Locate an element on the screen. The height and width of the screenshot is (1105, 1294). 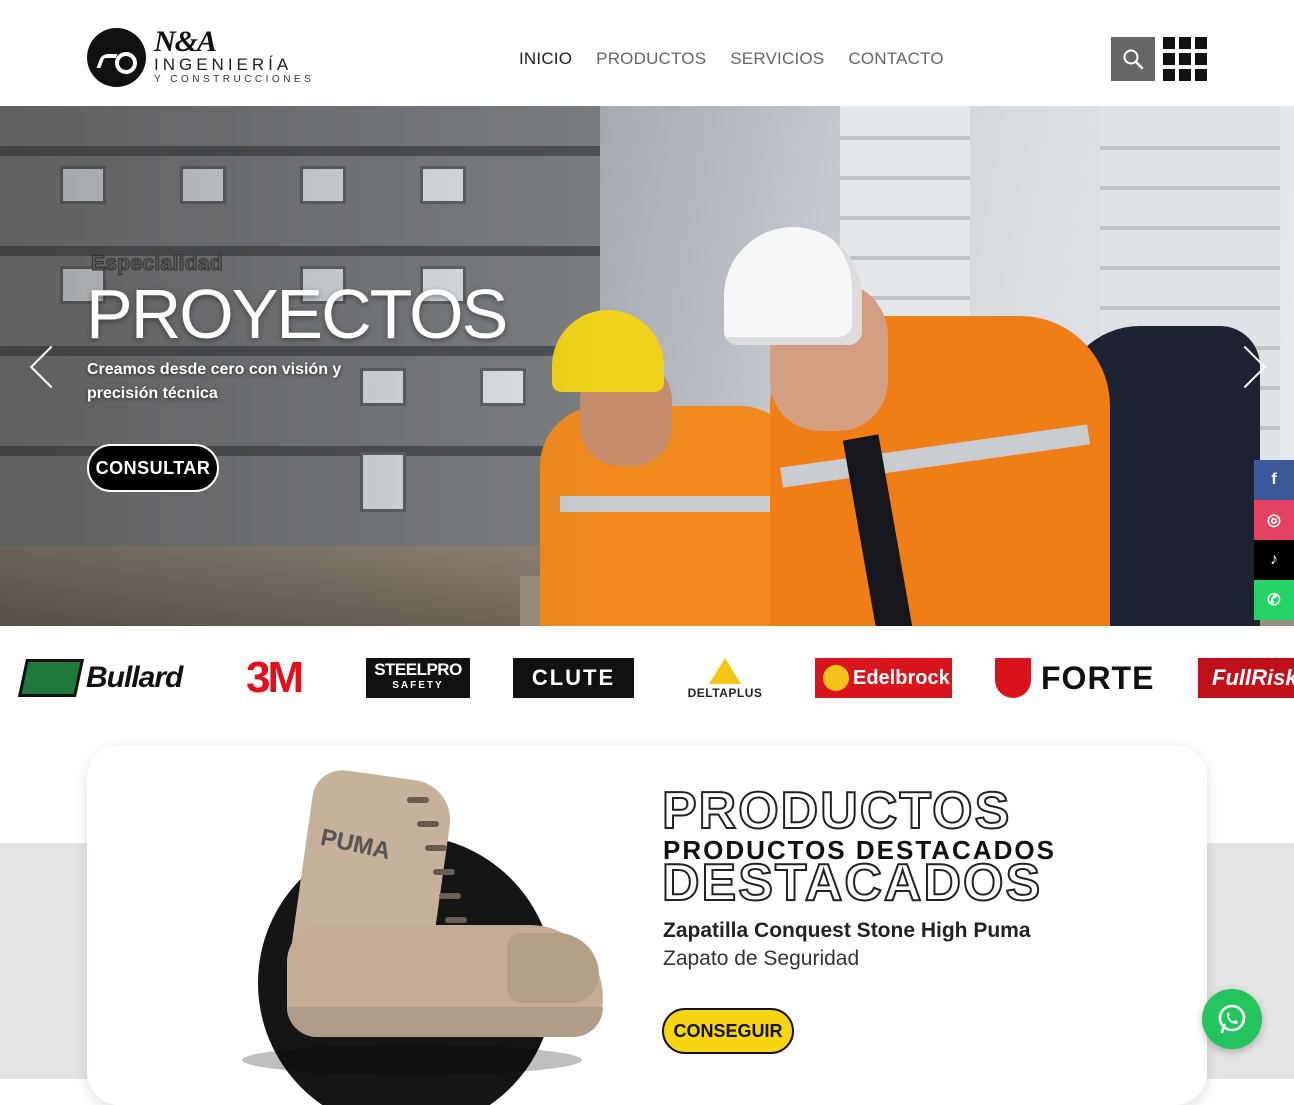
site-logo: N&A INGENIERÍA Y CONSTRUCCIONES is located at coordinates (201, 56).